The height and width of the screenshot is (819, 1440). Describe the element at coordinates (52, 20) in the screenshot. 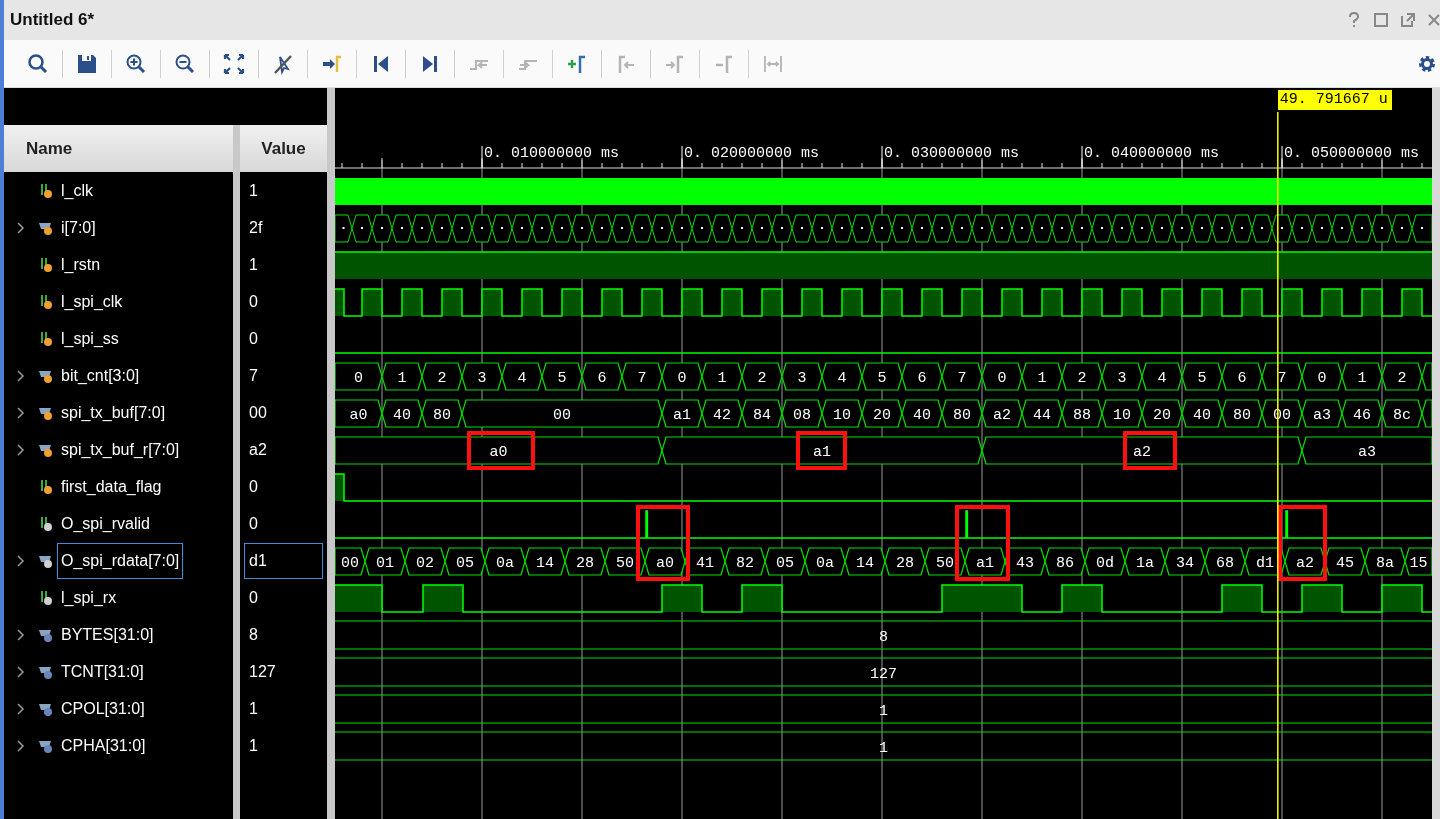

I see `window-title: Untitled 6*` at that location.